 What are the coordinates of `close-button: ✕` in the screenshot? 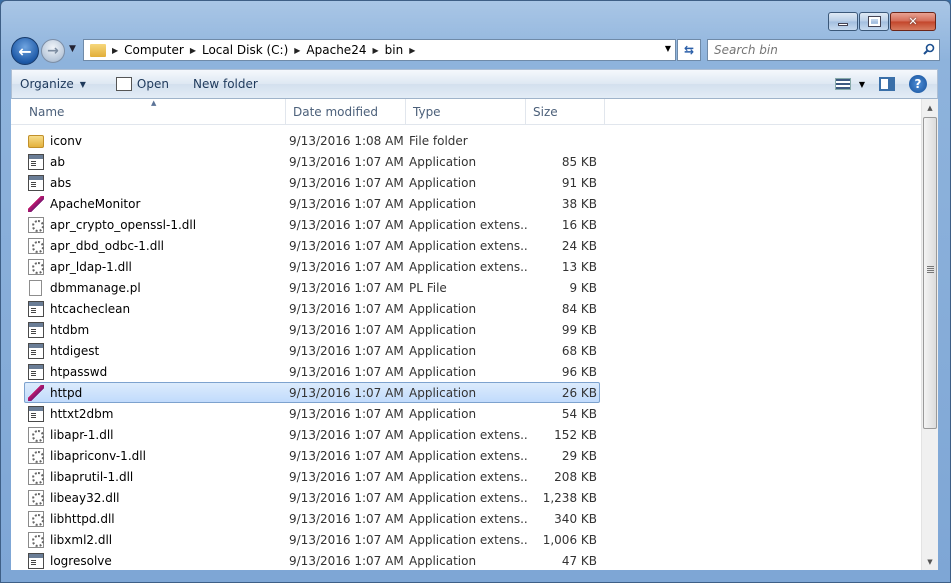 It's located at (913, 21).